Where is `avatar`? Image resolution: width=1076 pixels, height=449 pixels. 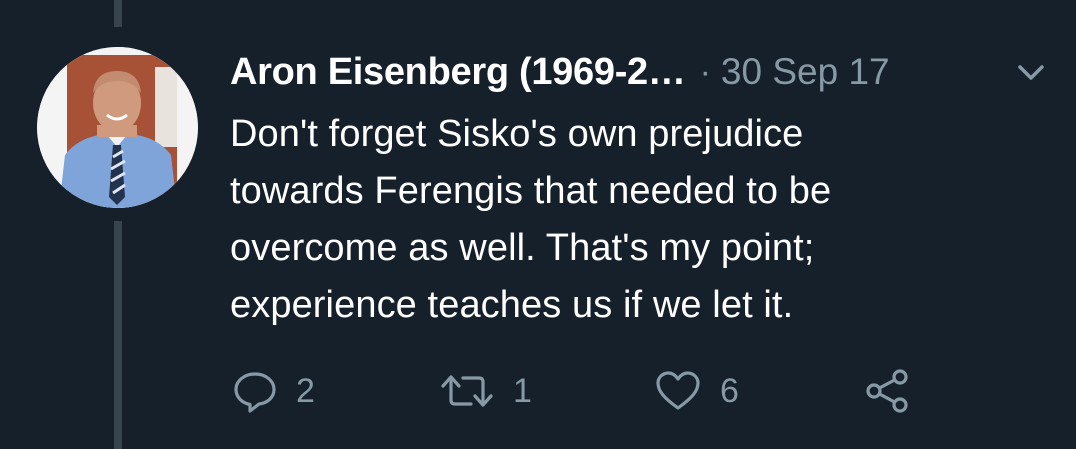
avatar is located at coordinates (117, 127).